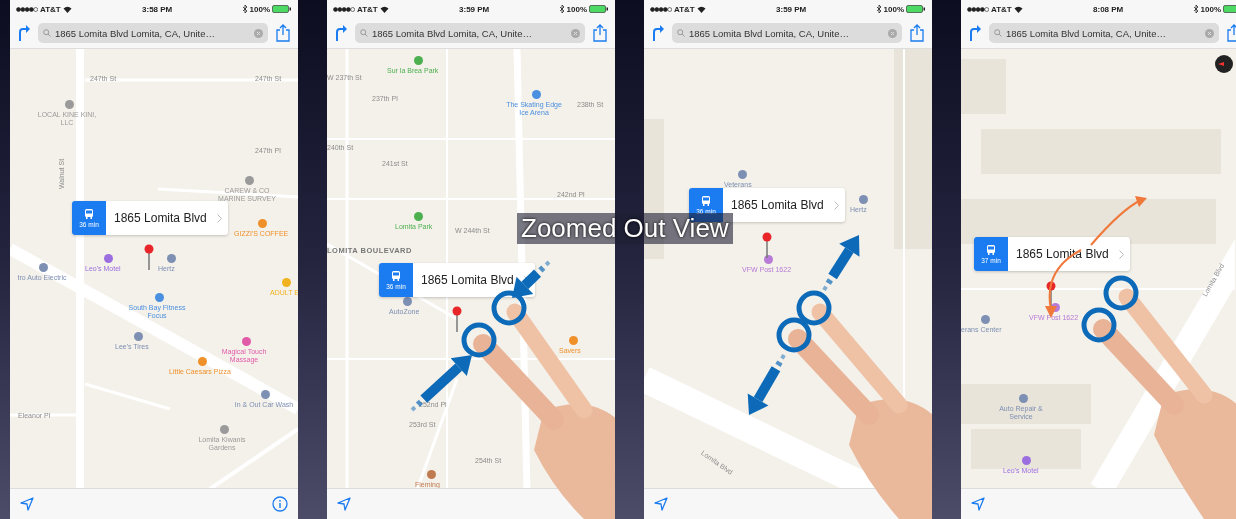 The width and height of the screenshot is (1236, 519). Describe the element at coordinates (625, 228) in the screenshot. I see `caption-text: Zoomed Out View` at that location.